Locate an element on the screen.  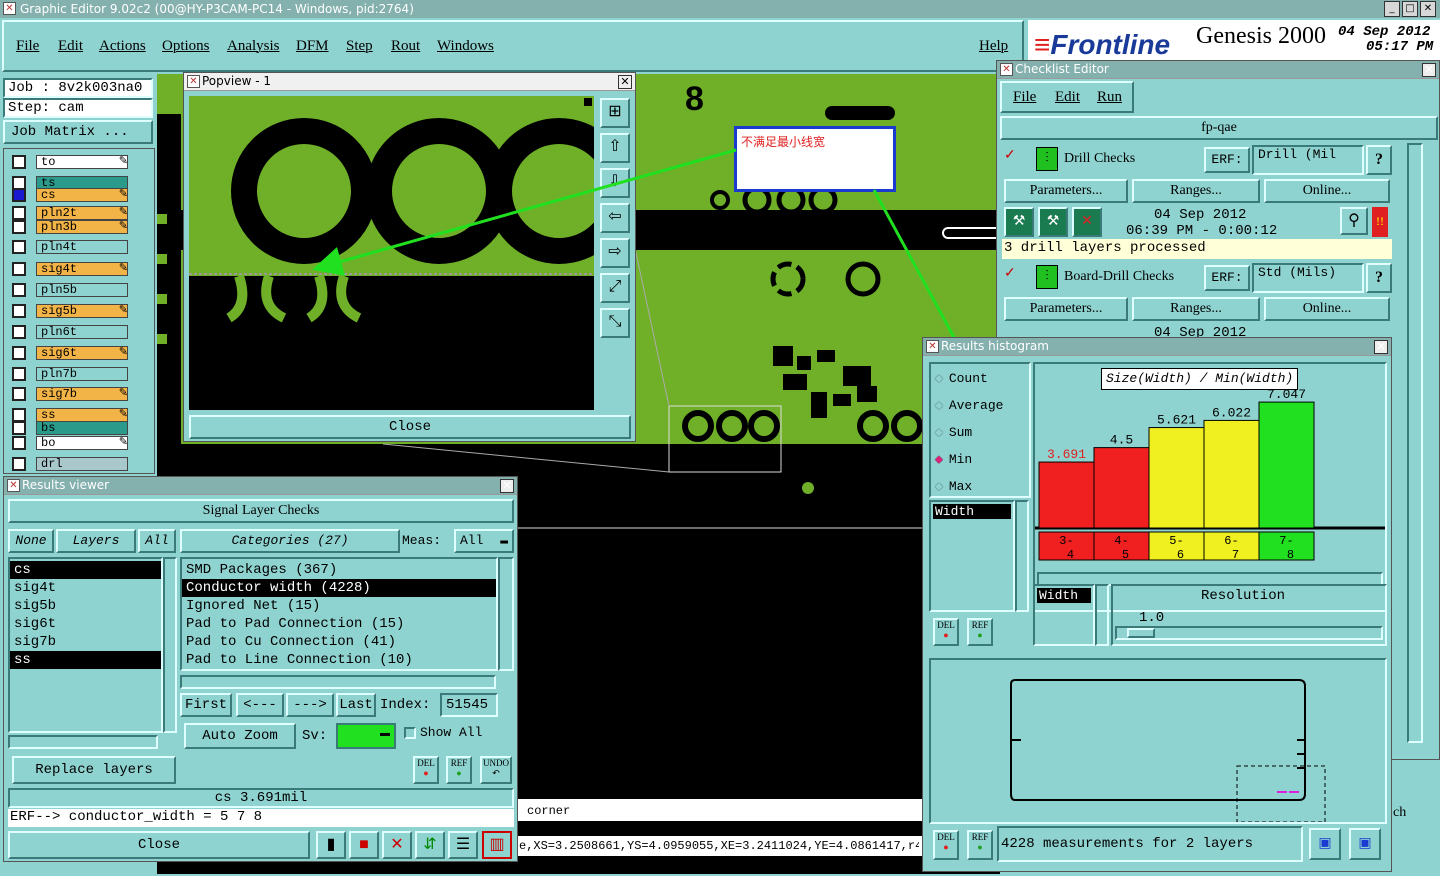
checklist-menu-edit: Edit is located at coordinates (1067, 97).